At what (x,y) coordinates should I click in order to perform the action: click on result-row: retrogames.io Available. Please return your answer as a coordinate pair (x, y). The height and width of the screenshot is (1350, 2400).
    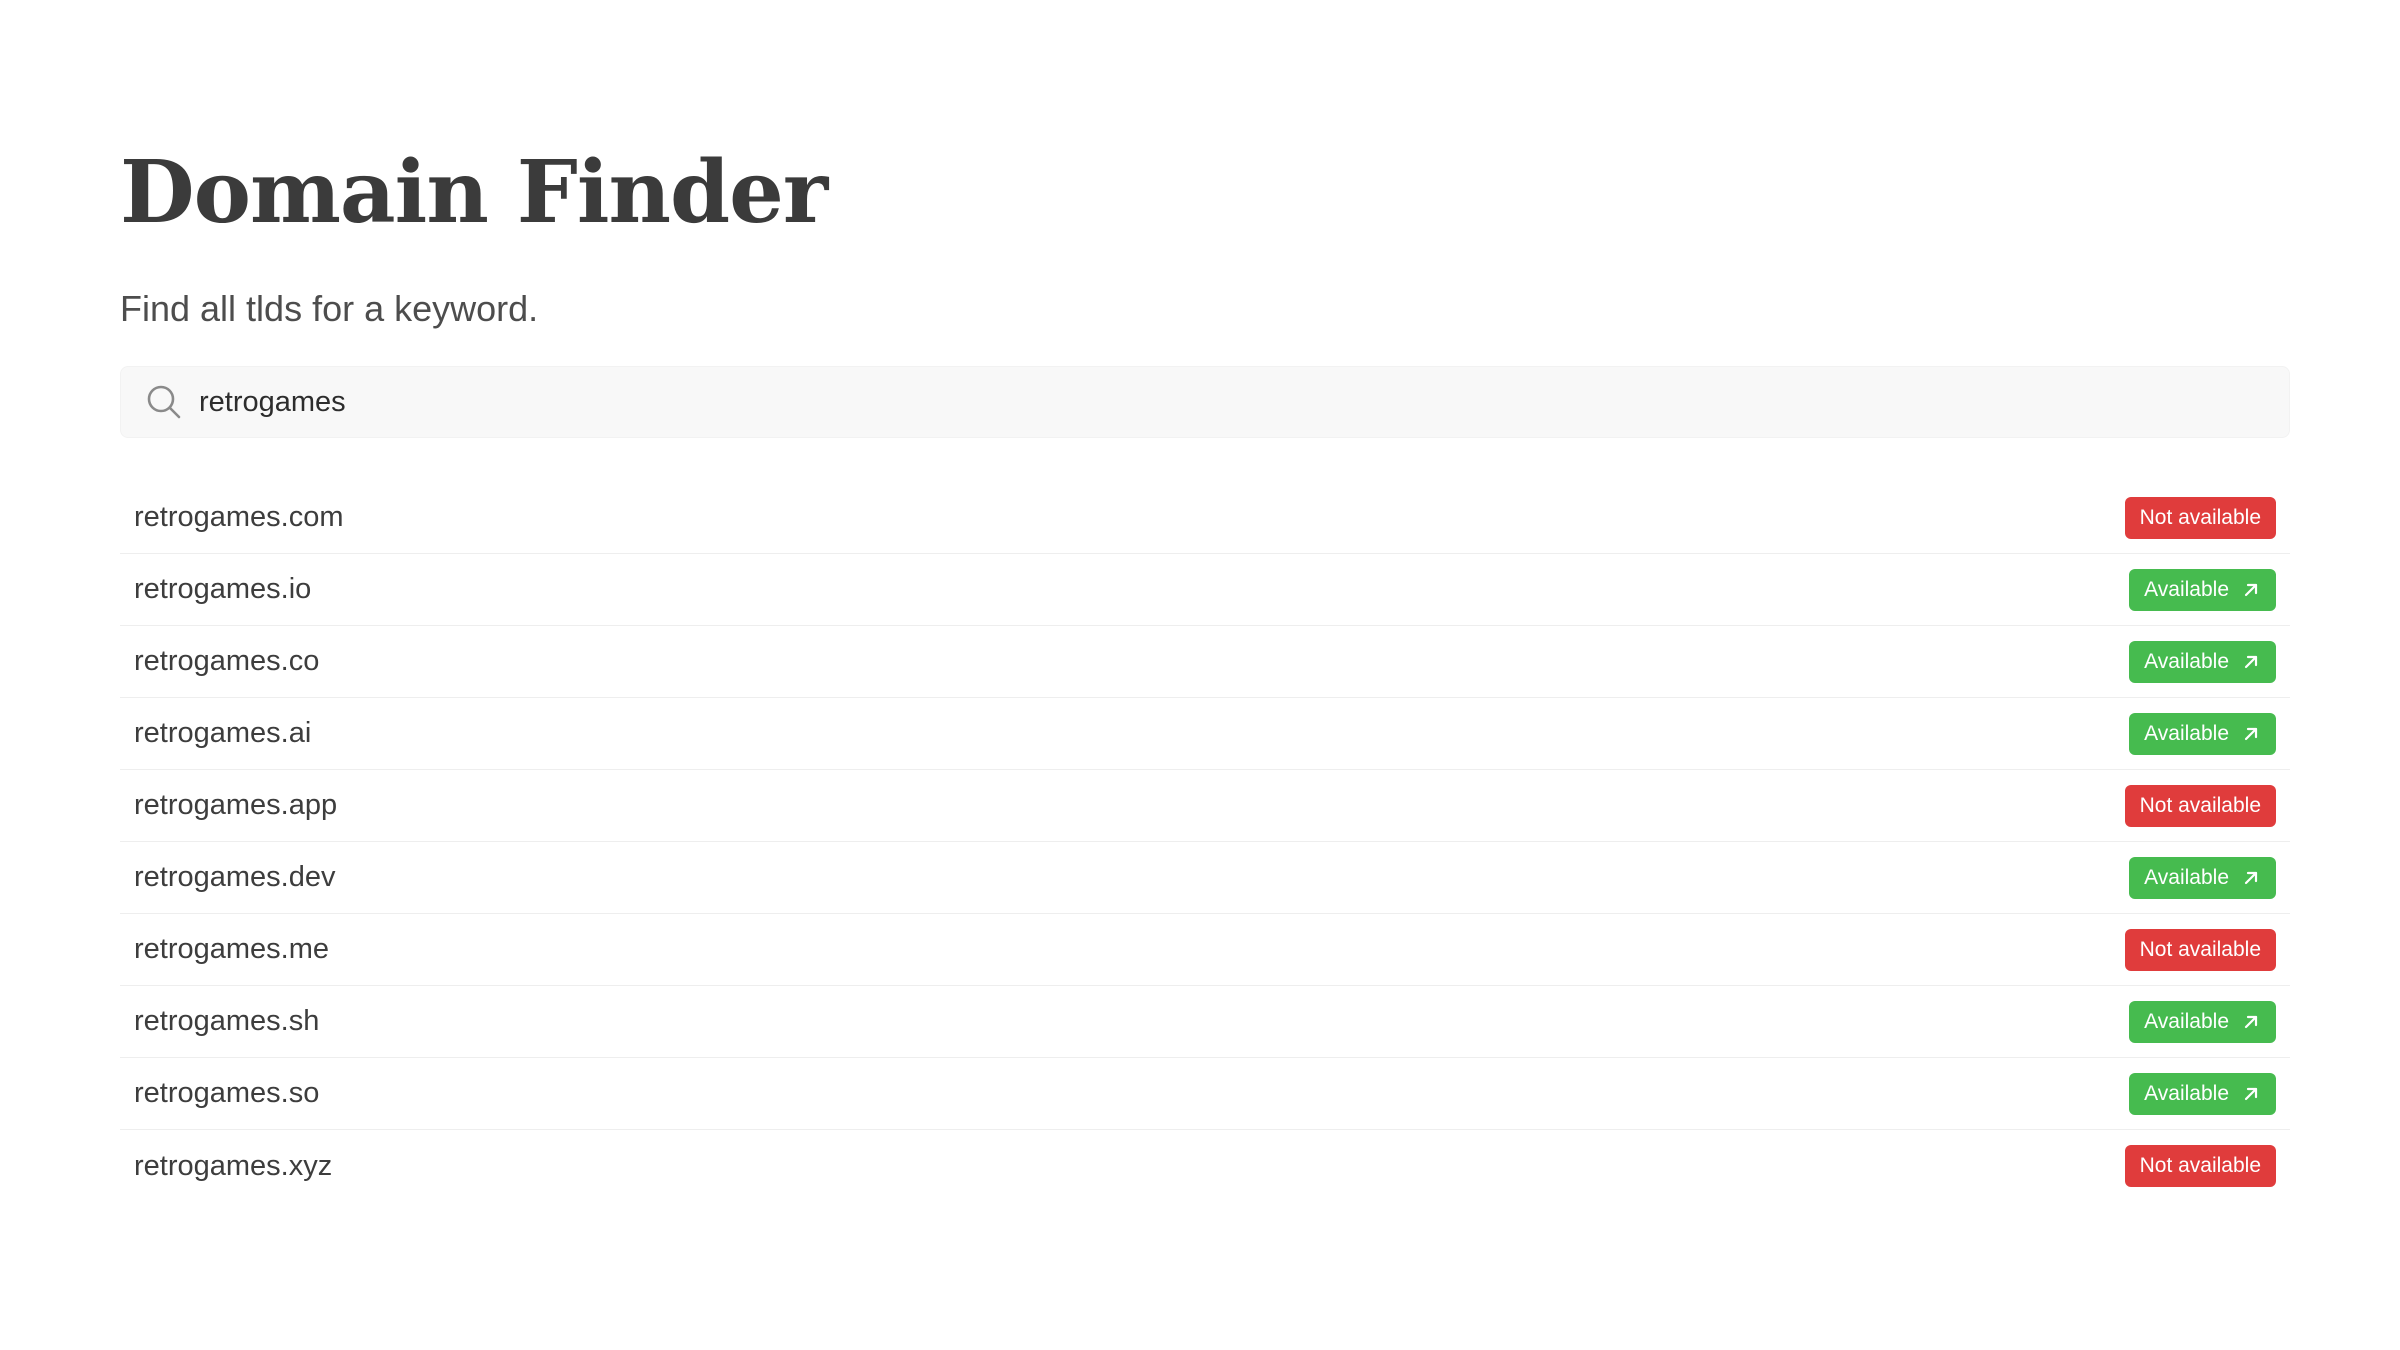
    Looking at the image, I should click on (1205, 590).